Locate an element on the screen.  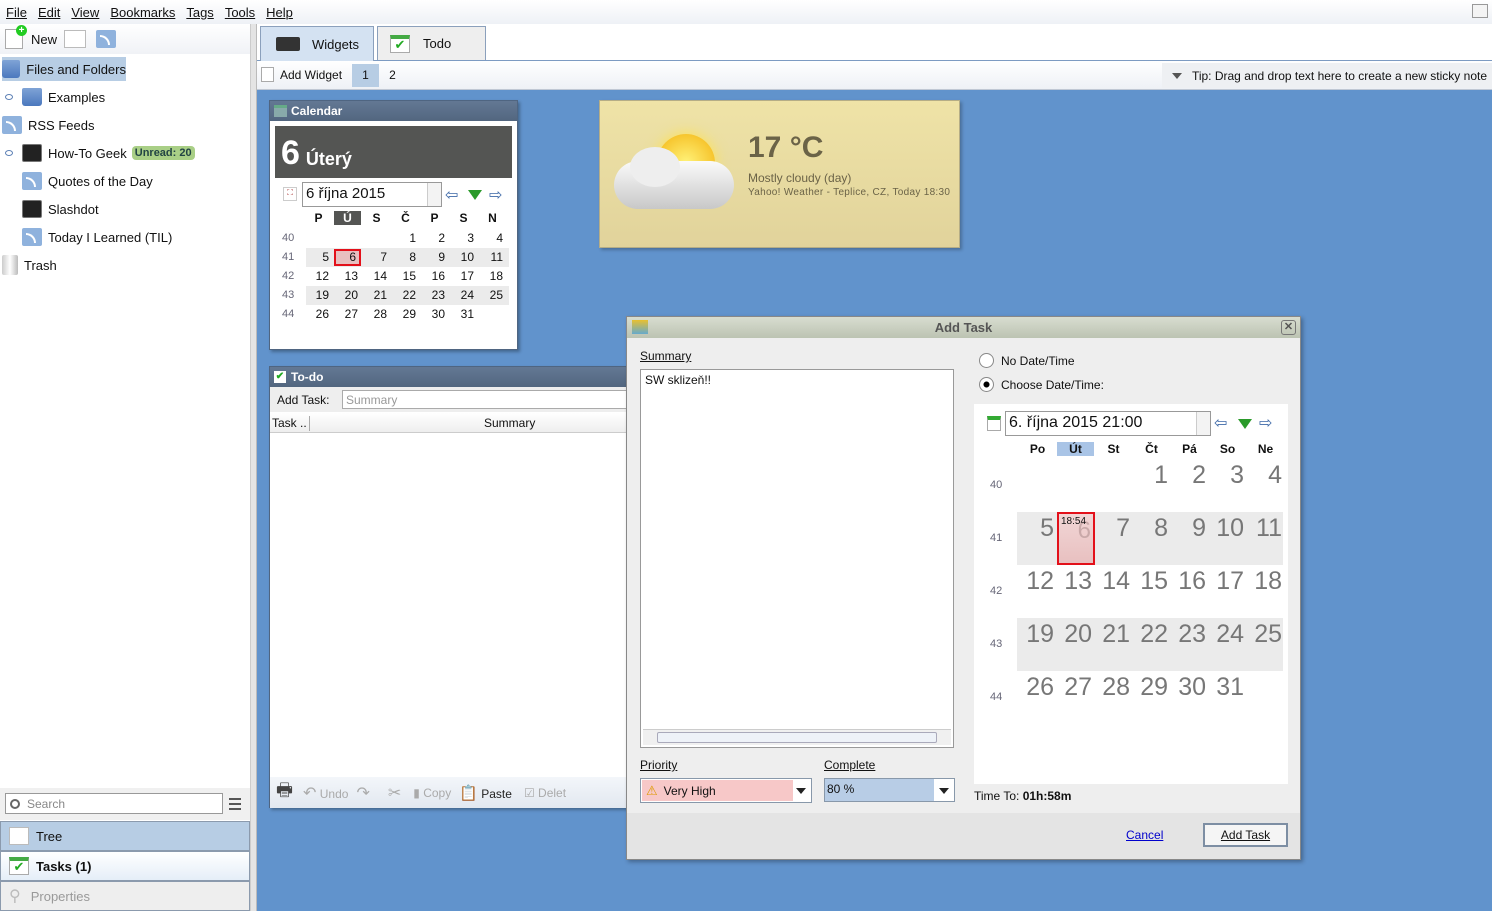
tab-properties: ⚲ Properties is located at coordinates (125, 896).